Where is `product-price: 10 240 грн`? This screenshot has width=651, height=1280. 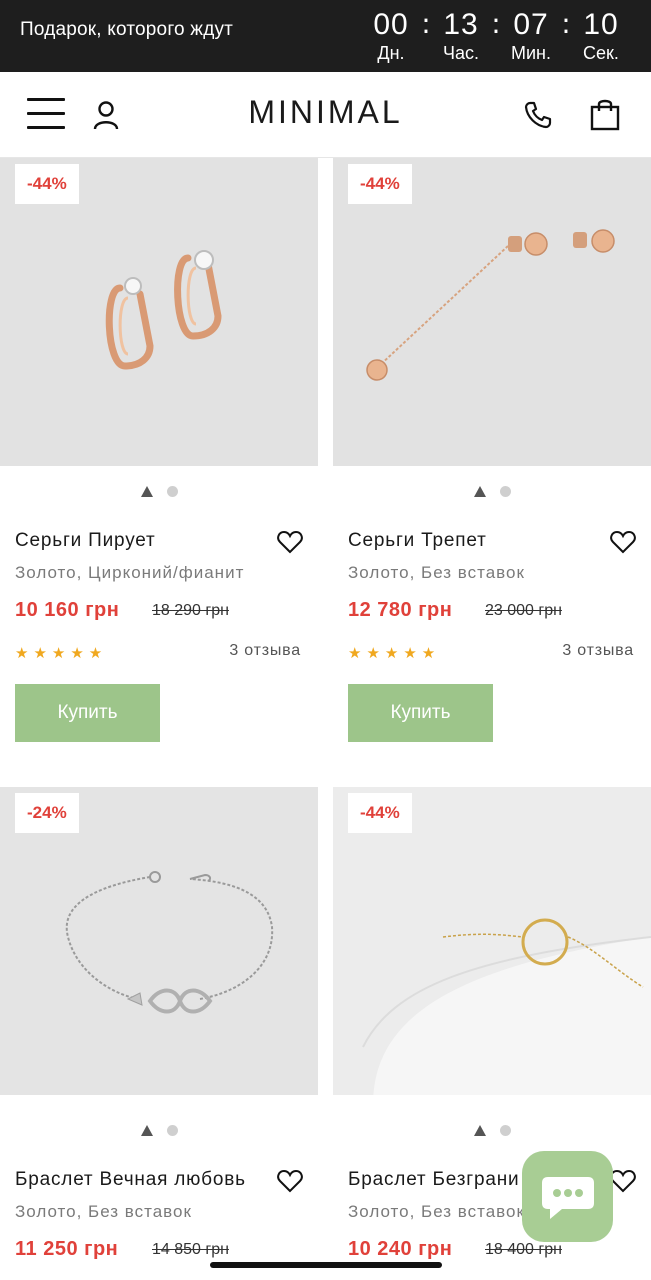
product-price: 10 240 грн is located at coordinates (400, 1249).